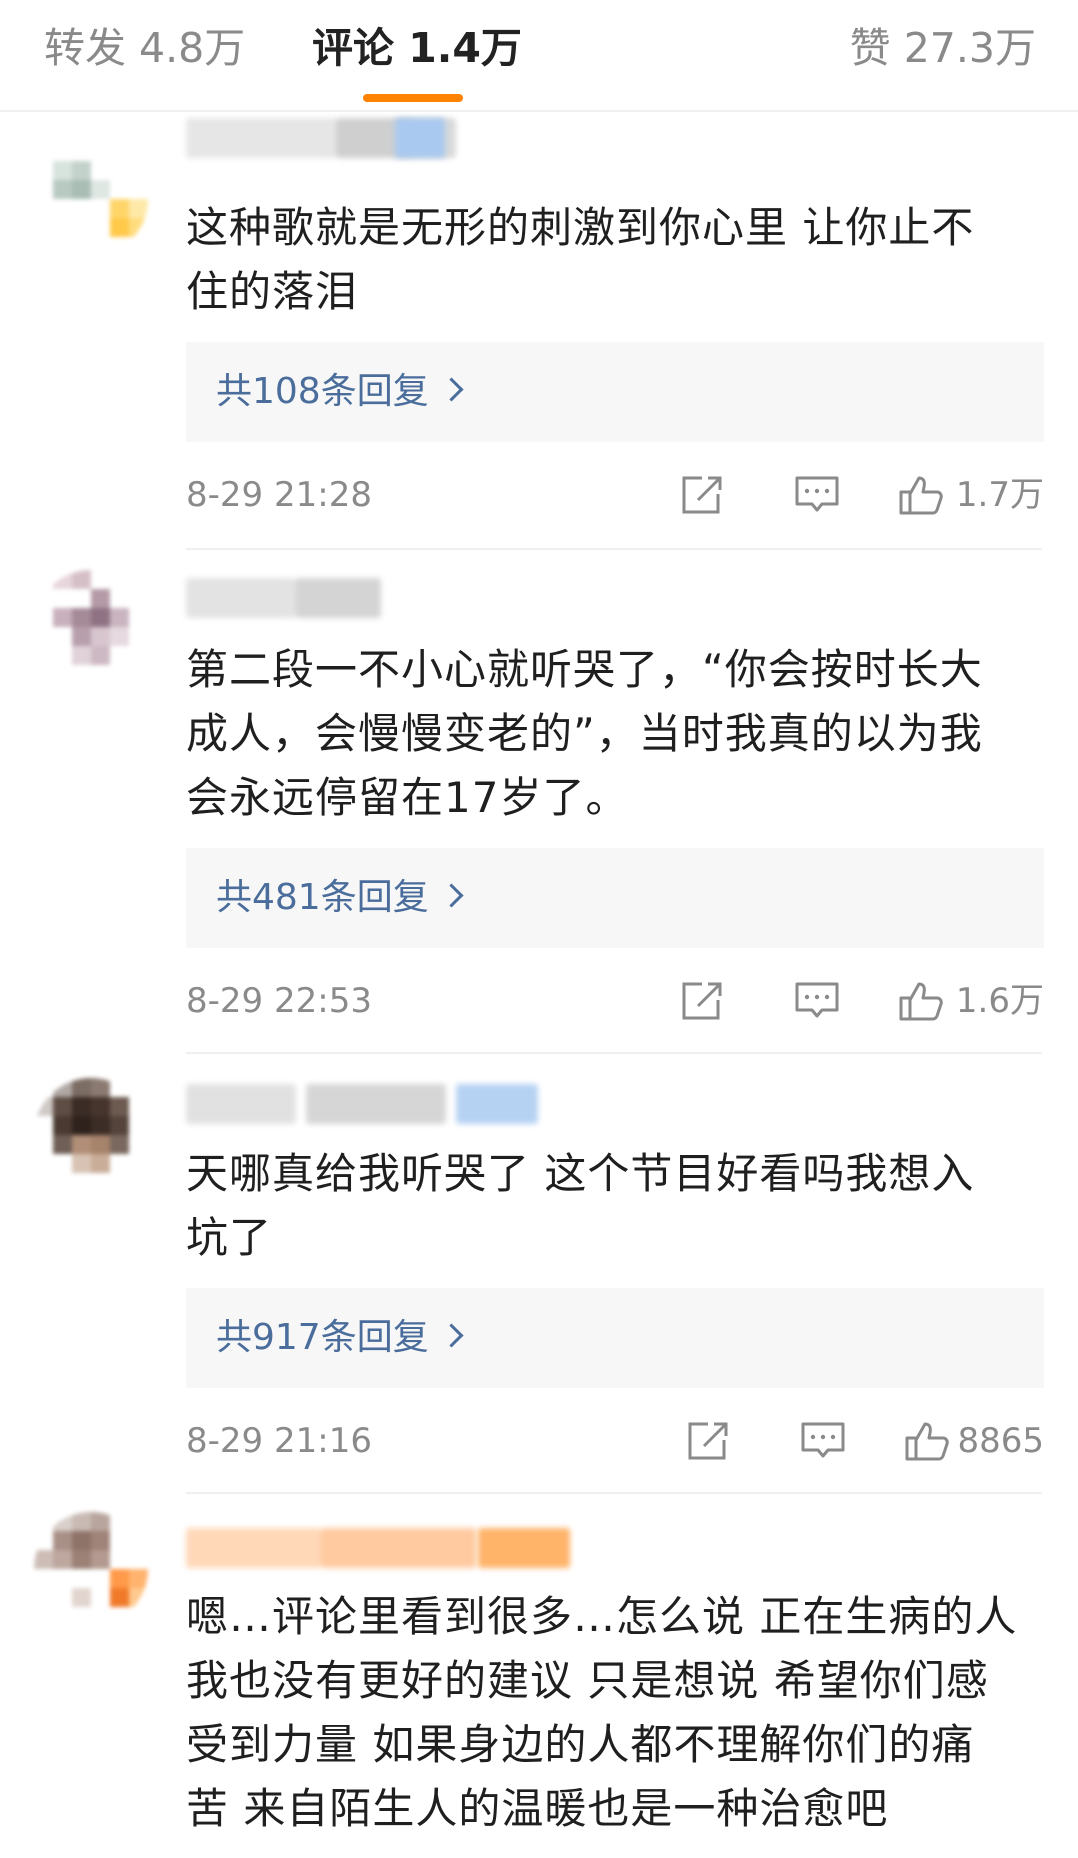  I want to click on tab-likes: 赞 27.3万, so click(943, 48).